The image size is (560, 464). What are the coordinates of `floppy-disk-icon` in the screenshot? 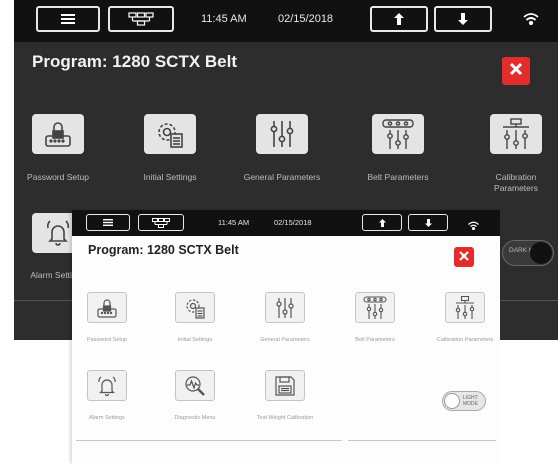 It's located at (285, 385).